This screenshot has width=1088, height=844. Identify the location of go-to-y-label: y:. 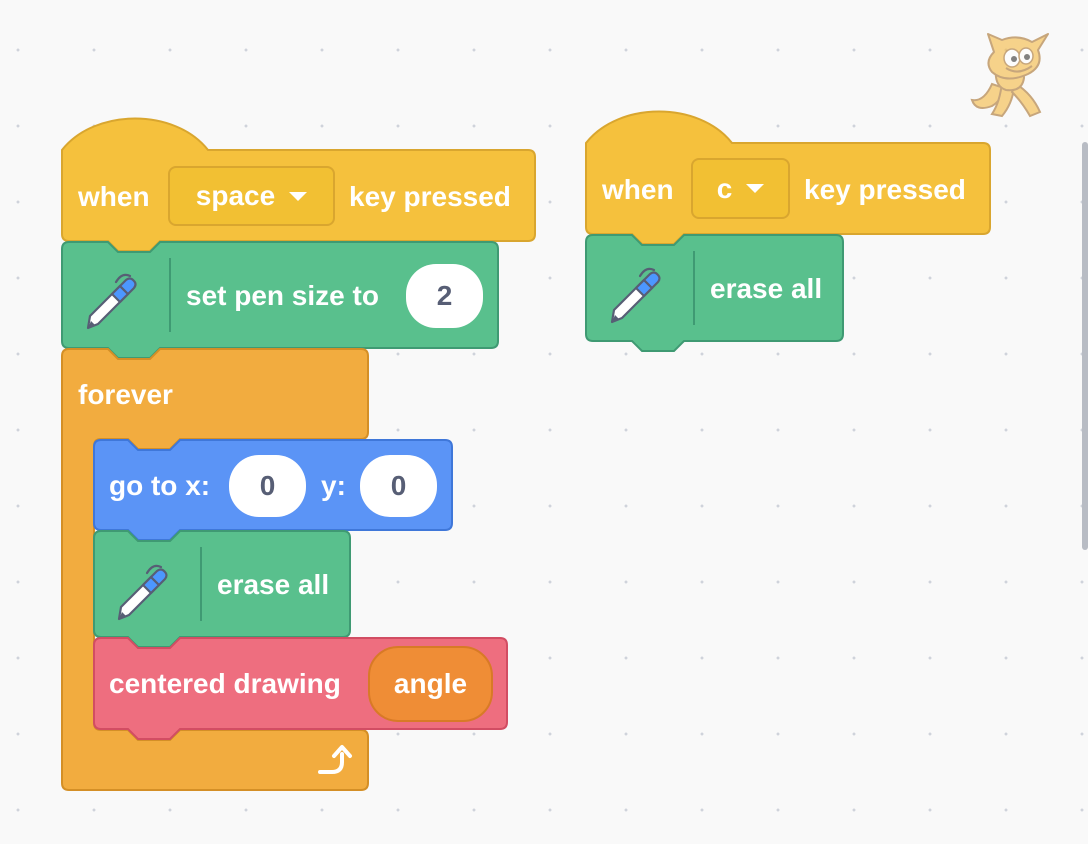
(333, 485).